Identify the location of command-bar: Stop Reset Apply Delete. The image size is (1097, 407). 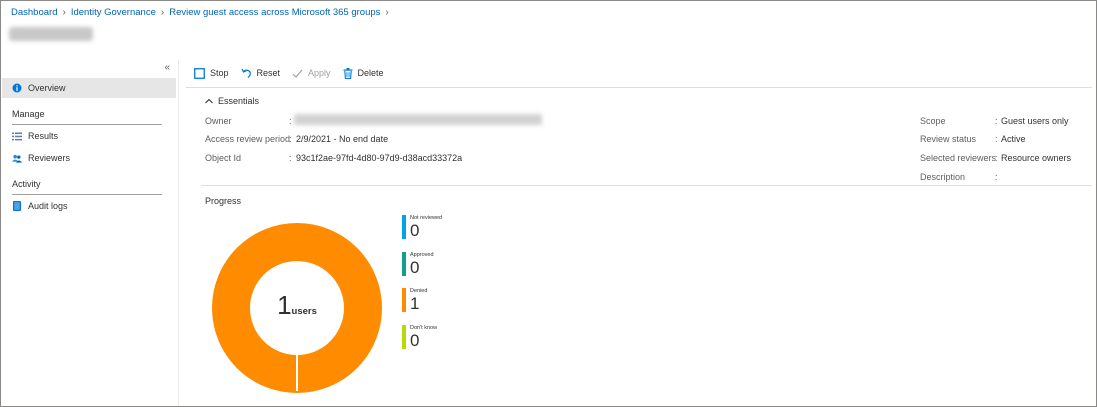
(295, 73).